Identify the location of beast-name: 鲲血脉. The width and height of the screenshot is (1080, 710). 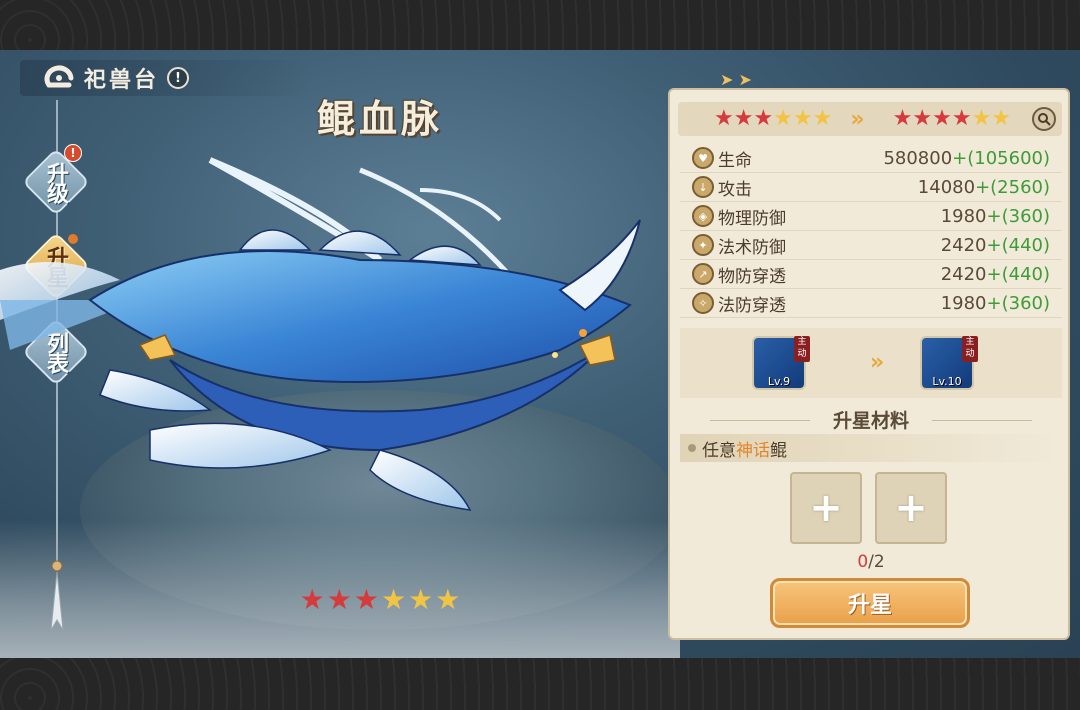
(379, 118).